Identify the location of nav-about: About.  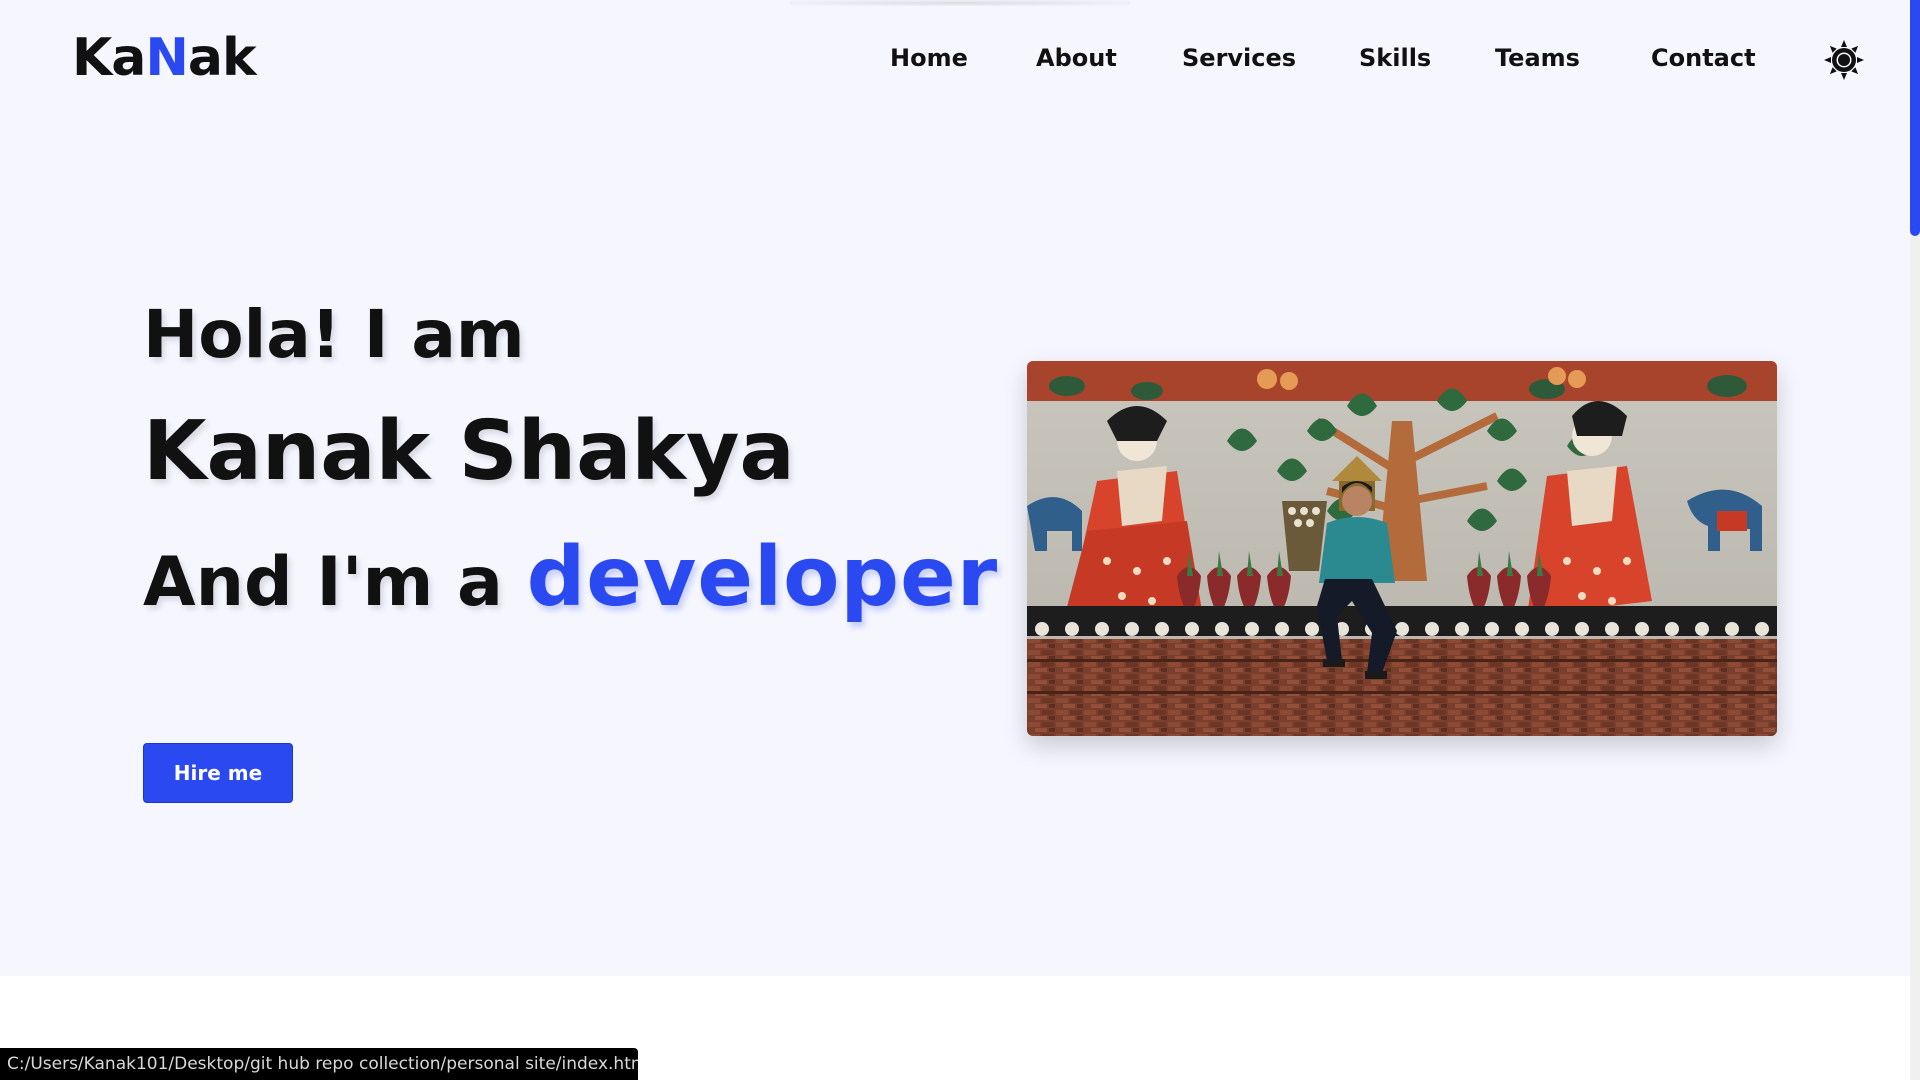
(1076, 58).